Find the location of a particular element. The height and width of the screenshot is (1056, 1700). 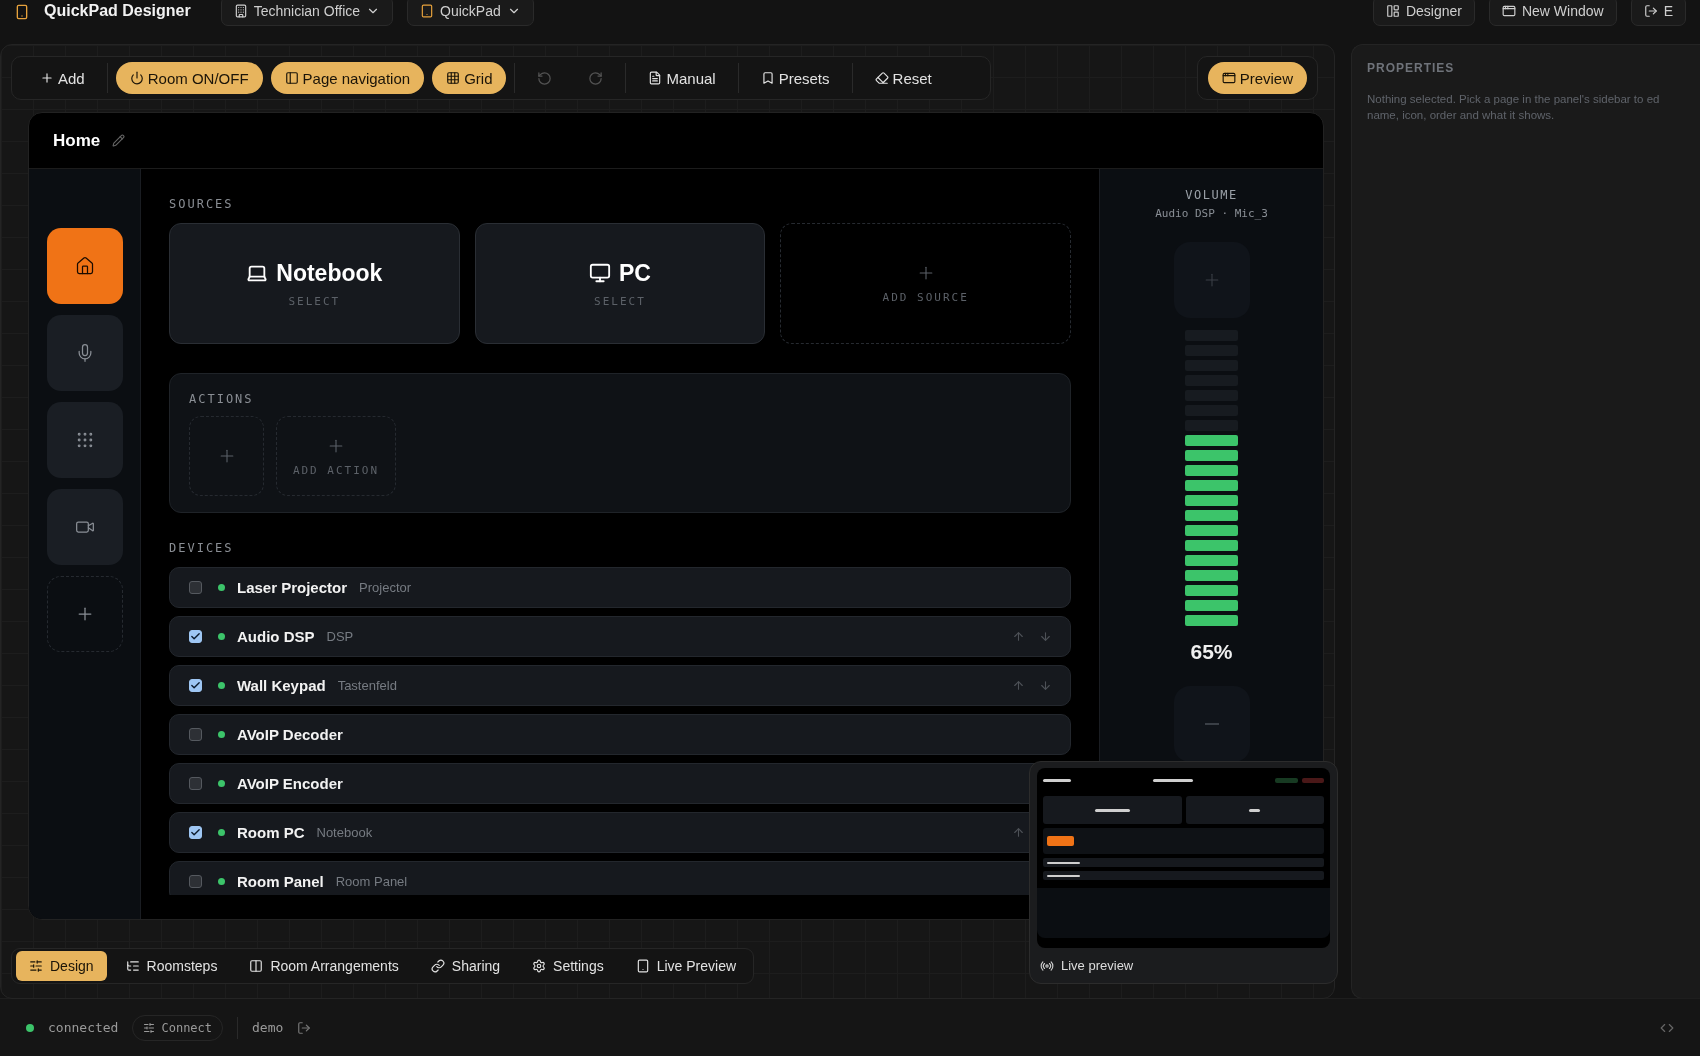

undo-icon is located at coordinates (545, 78).